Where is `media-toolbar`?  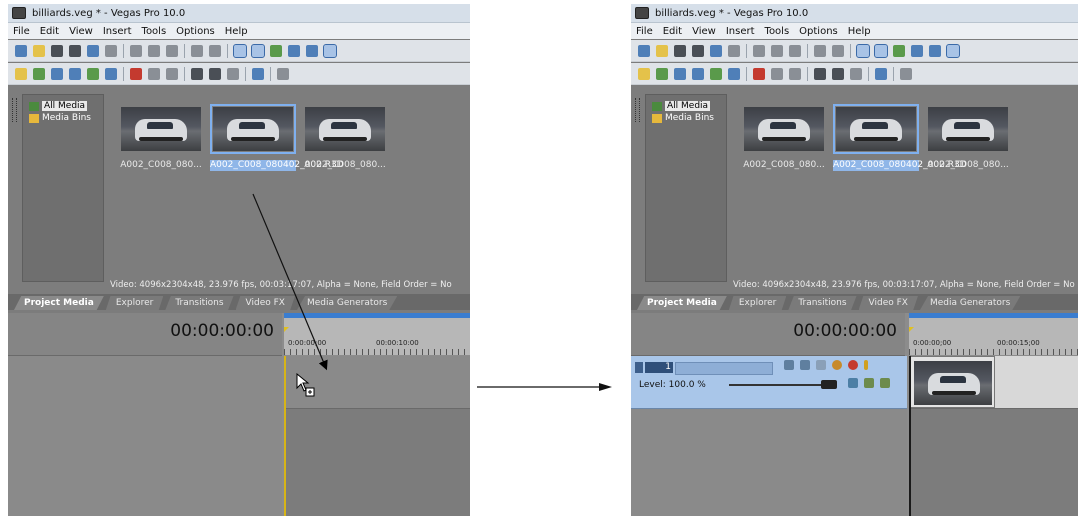 media-toolbar is located at coordinates (854, 74).